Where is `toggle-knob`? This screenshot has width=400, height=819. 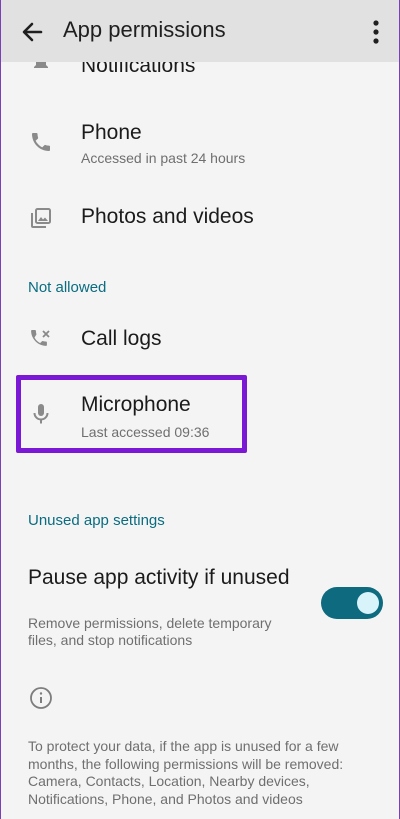 toggle-knob is located at coordinates (368, 603).